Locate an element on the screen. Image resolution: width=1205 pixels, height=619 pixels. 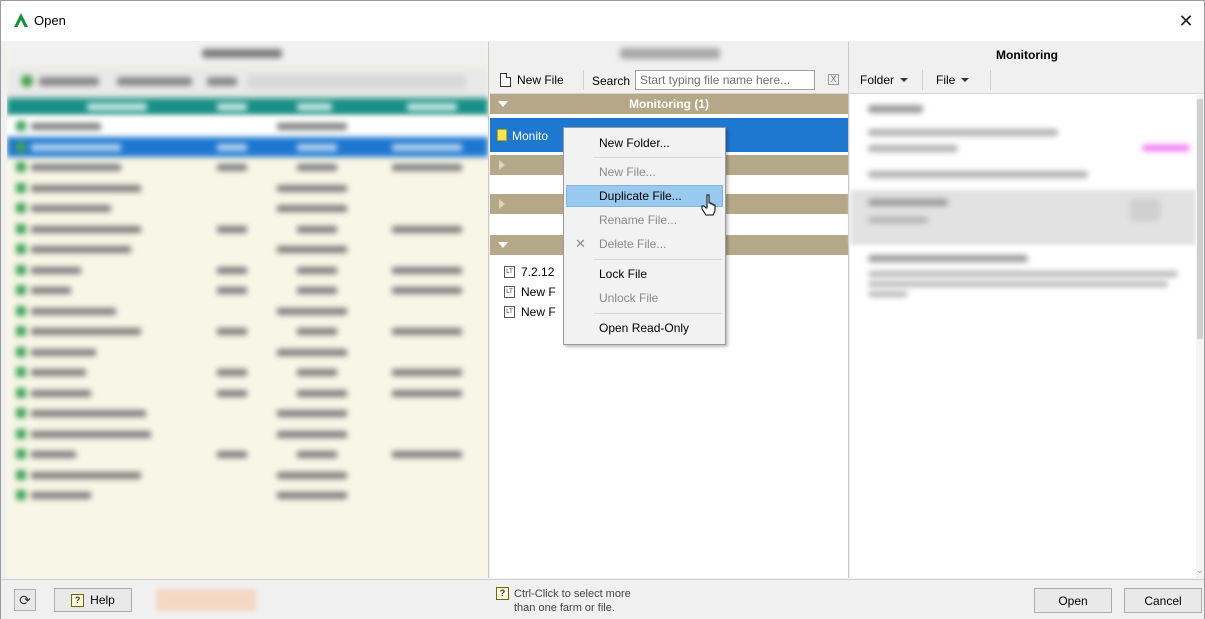
expand-arrow-icon is located at coordinates (503, 245).